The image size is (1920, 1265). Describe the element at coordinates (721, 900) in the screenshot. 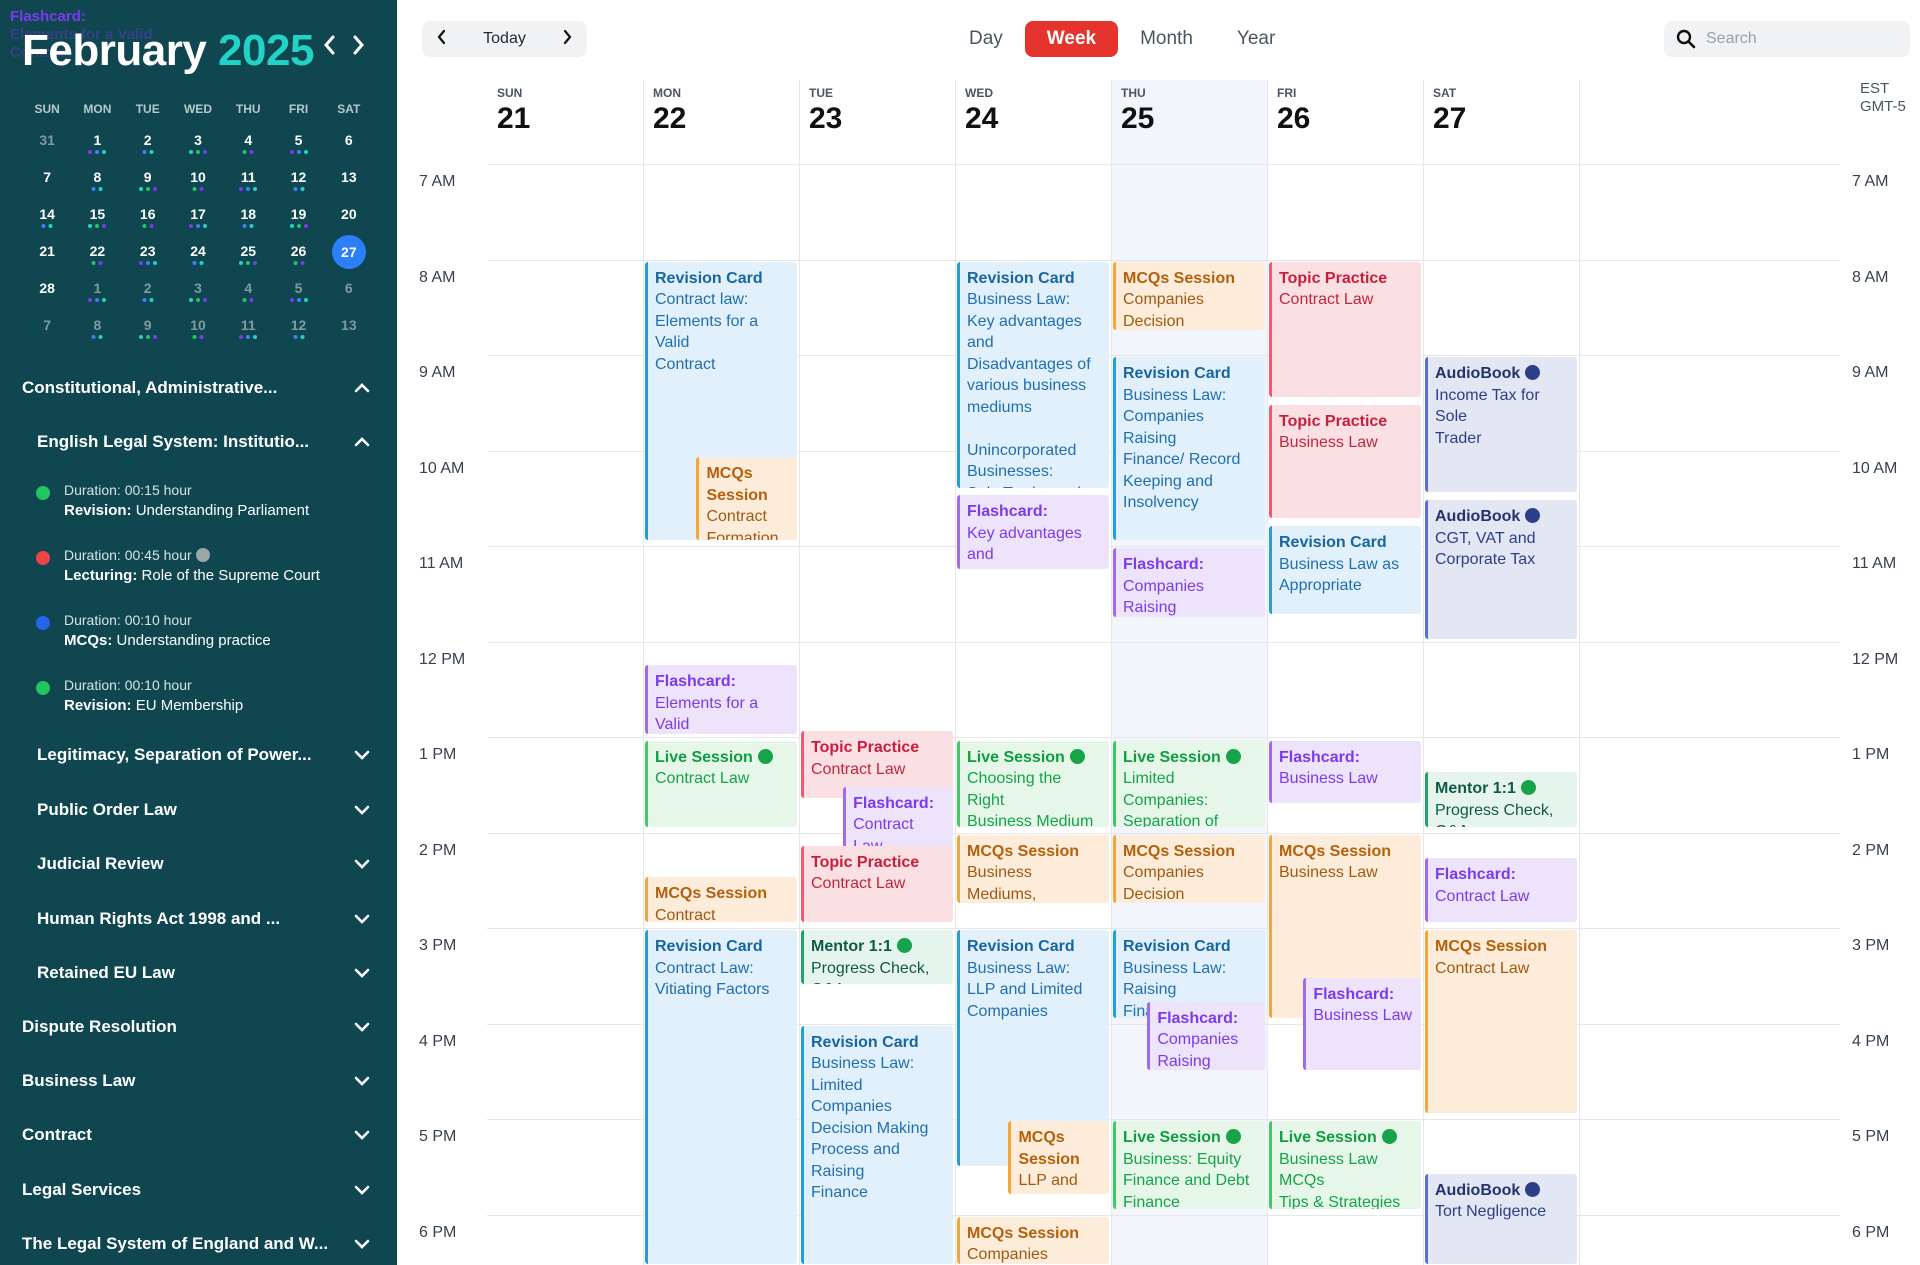

I see `calendar-event: MCQs Session Contract Formation` at that location.